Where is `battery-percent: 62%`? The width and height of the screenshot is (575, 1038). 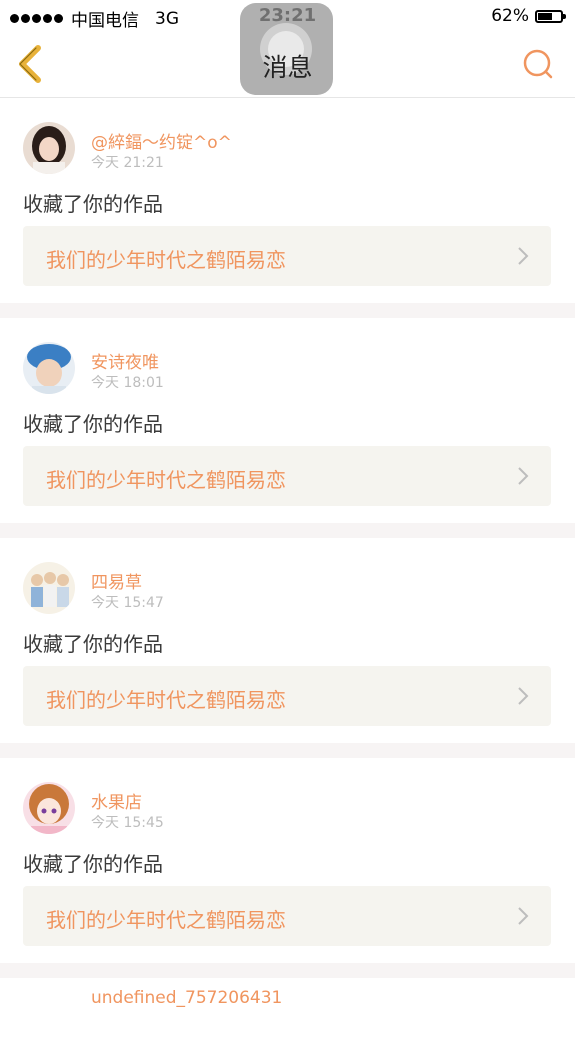
battery-percent: 62% is located at coordinates (510, 16).